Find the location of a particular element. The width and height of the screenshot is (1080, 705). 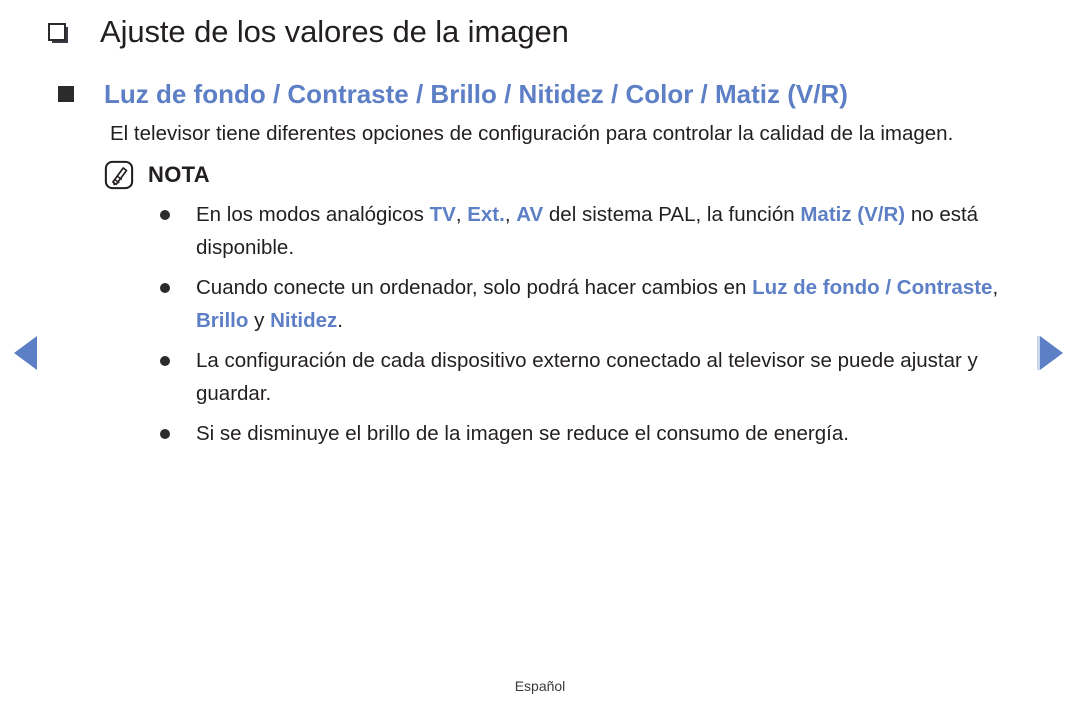

hollow-square-icon is located at coordinates (57, 32).